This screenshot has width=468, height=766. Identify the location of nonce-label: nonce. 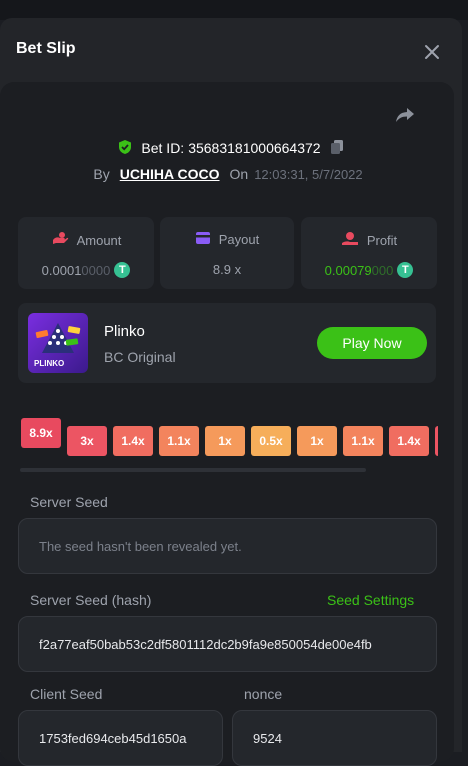
(263, 694).